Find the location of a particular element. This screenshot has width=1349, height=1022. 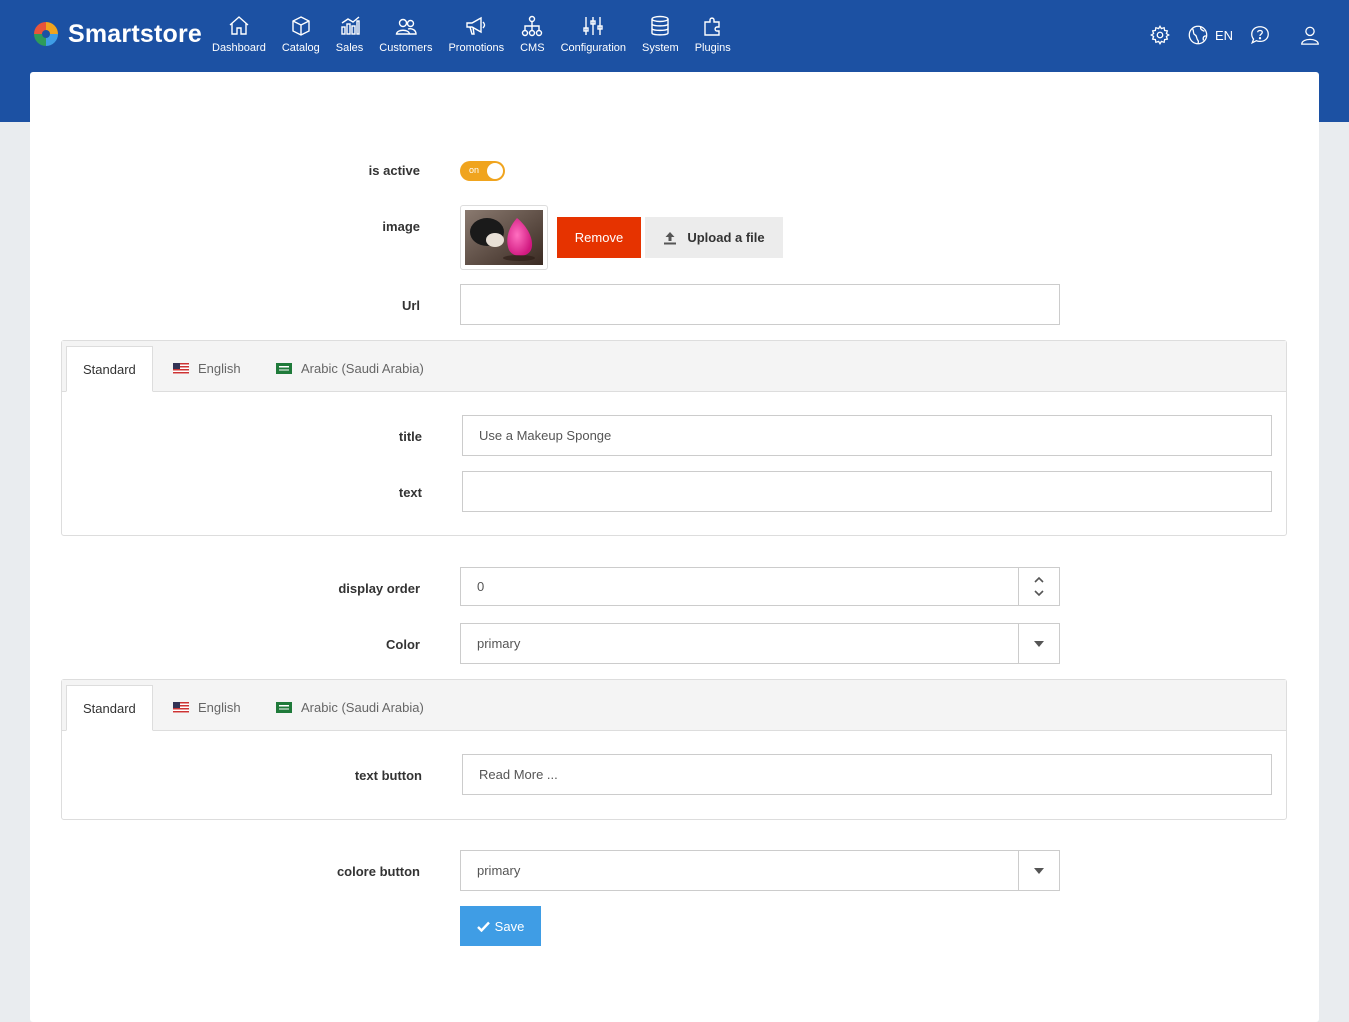

smartstore-logo-icon is located at coordinates (46, 34).